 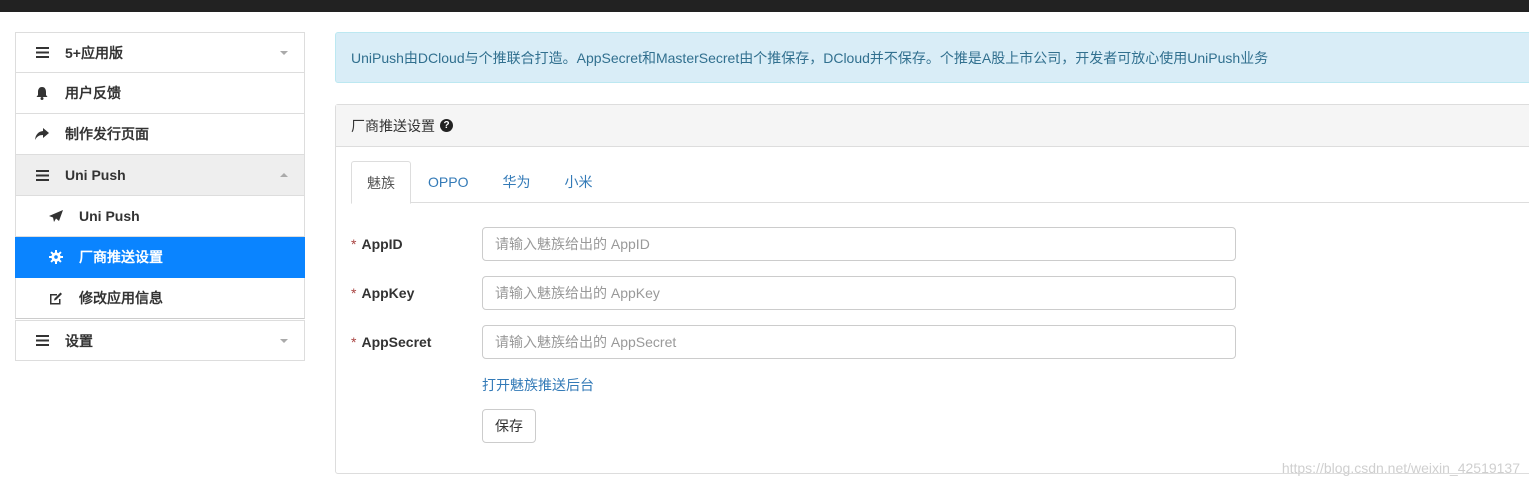 I want to click on sidebar-item-vendor-push-settings: 厂商推送设置, so click(x=160, y=257).